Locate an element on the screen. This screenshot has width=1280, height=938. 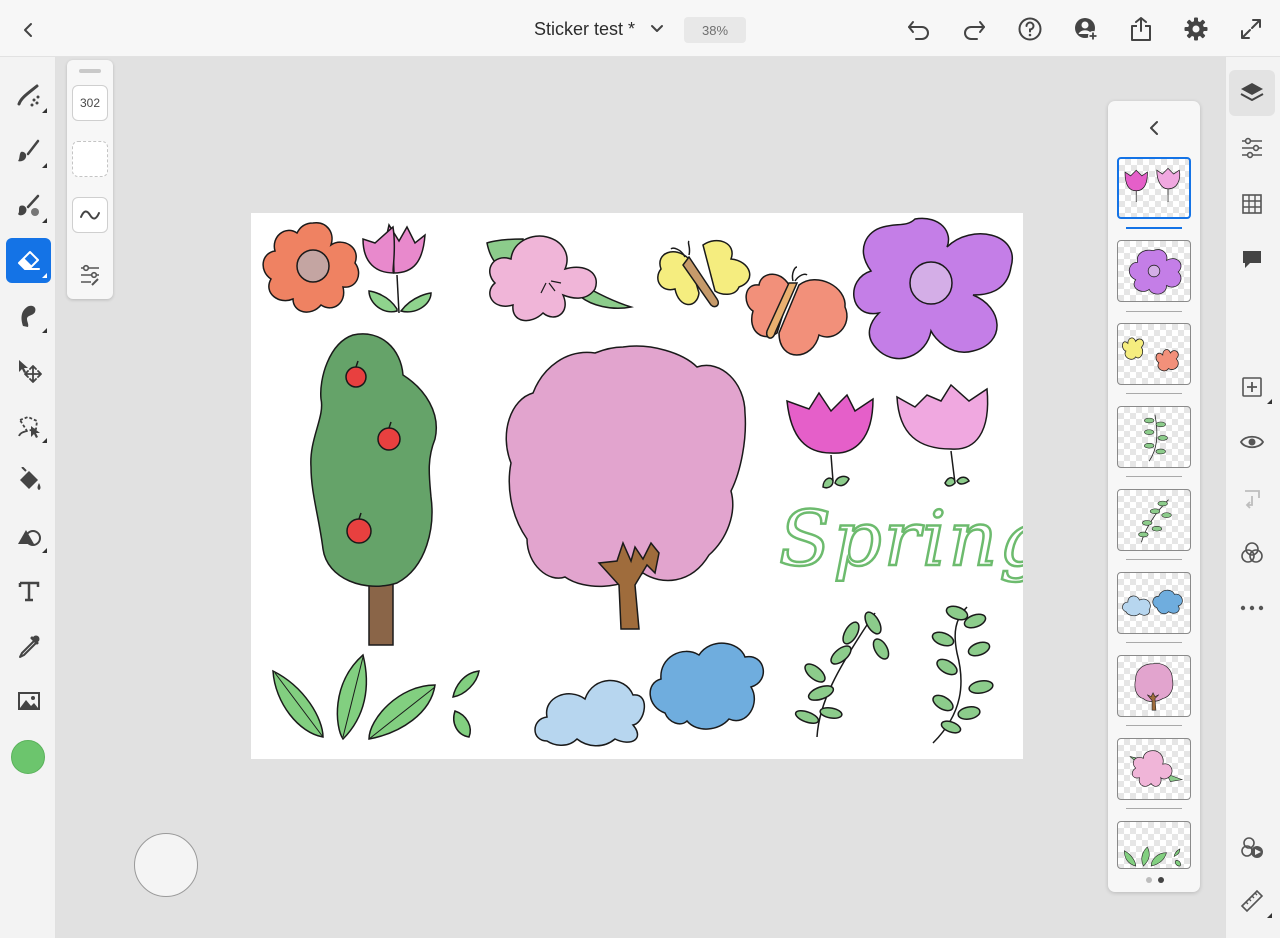
more-icon is located at coordinates (1252, 608).